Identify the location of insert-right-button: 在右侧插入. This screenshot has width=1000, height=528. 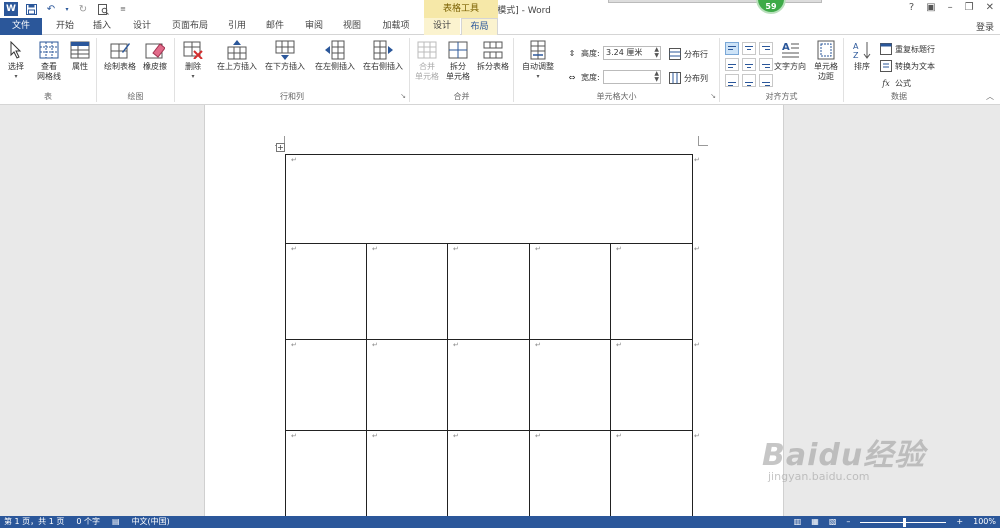
(383, 56).